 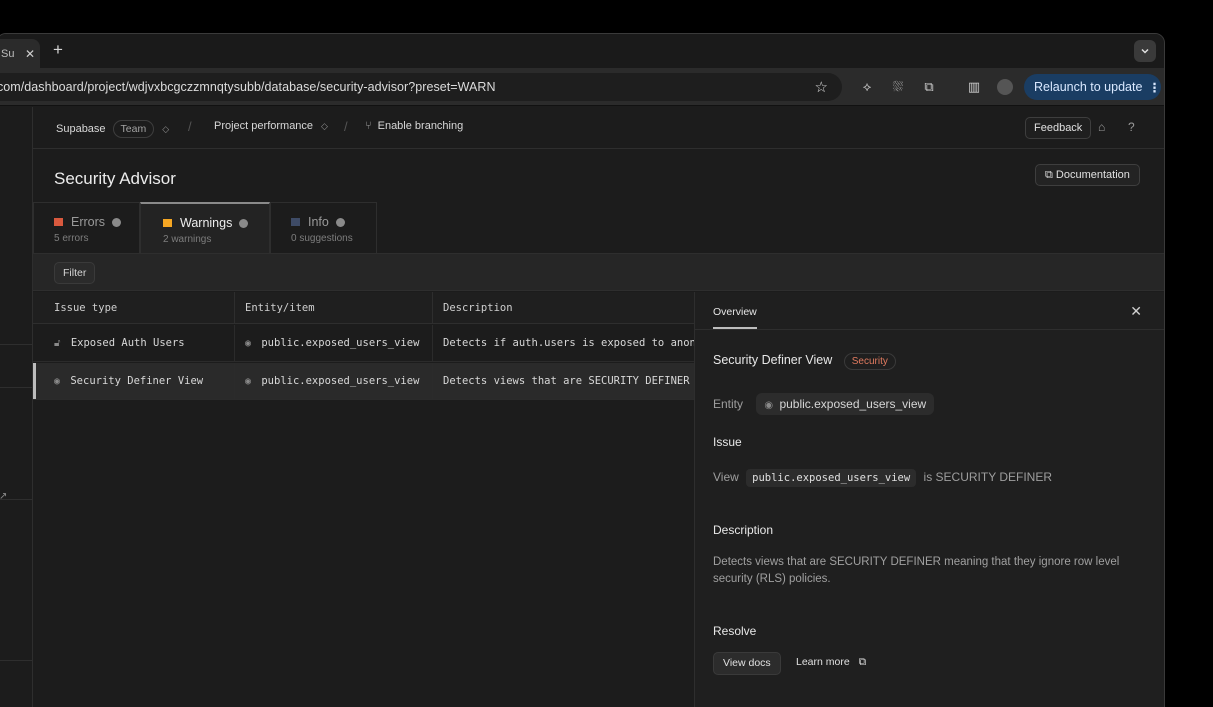 I want to click on issue-prefix: View, so click(x=726, y=477).